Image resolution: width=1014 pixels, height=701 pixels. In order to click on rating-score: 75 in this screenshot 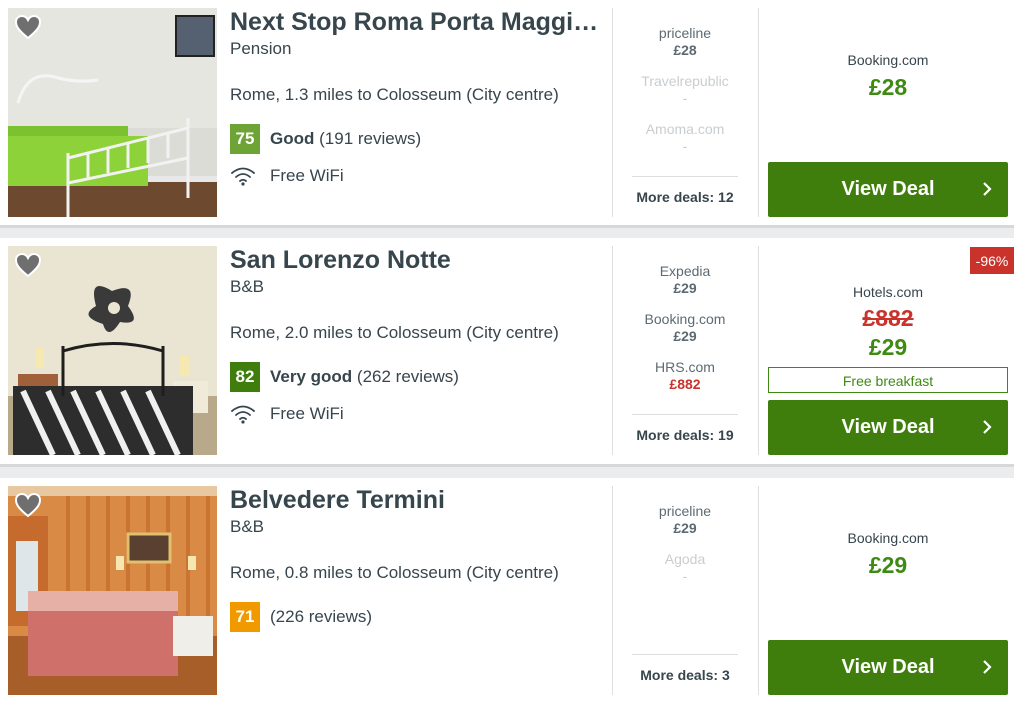, I will do `click(245, 139)`.